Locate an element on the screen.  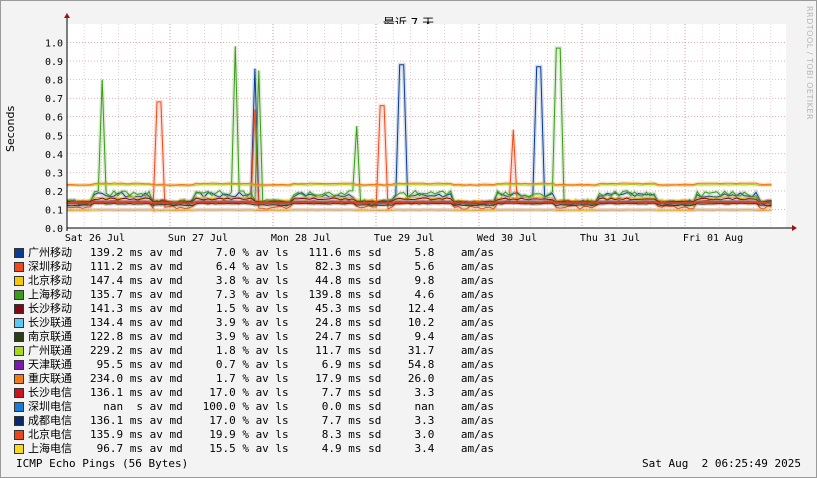
footer-timestamp: Sat Aug 2 06:25:49 2025 is located at coordinates (721, 463).